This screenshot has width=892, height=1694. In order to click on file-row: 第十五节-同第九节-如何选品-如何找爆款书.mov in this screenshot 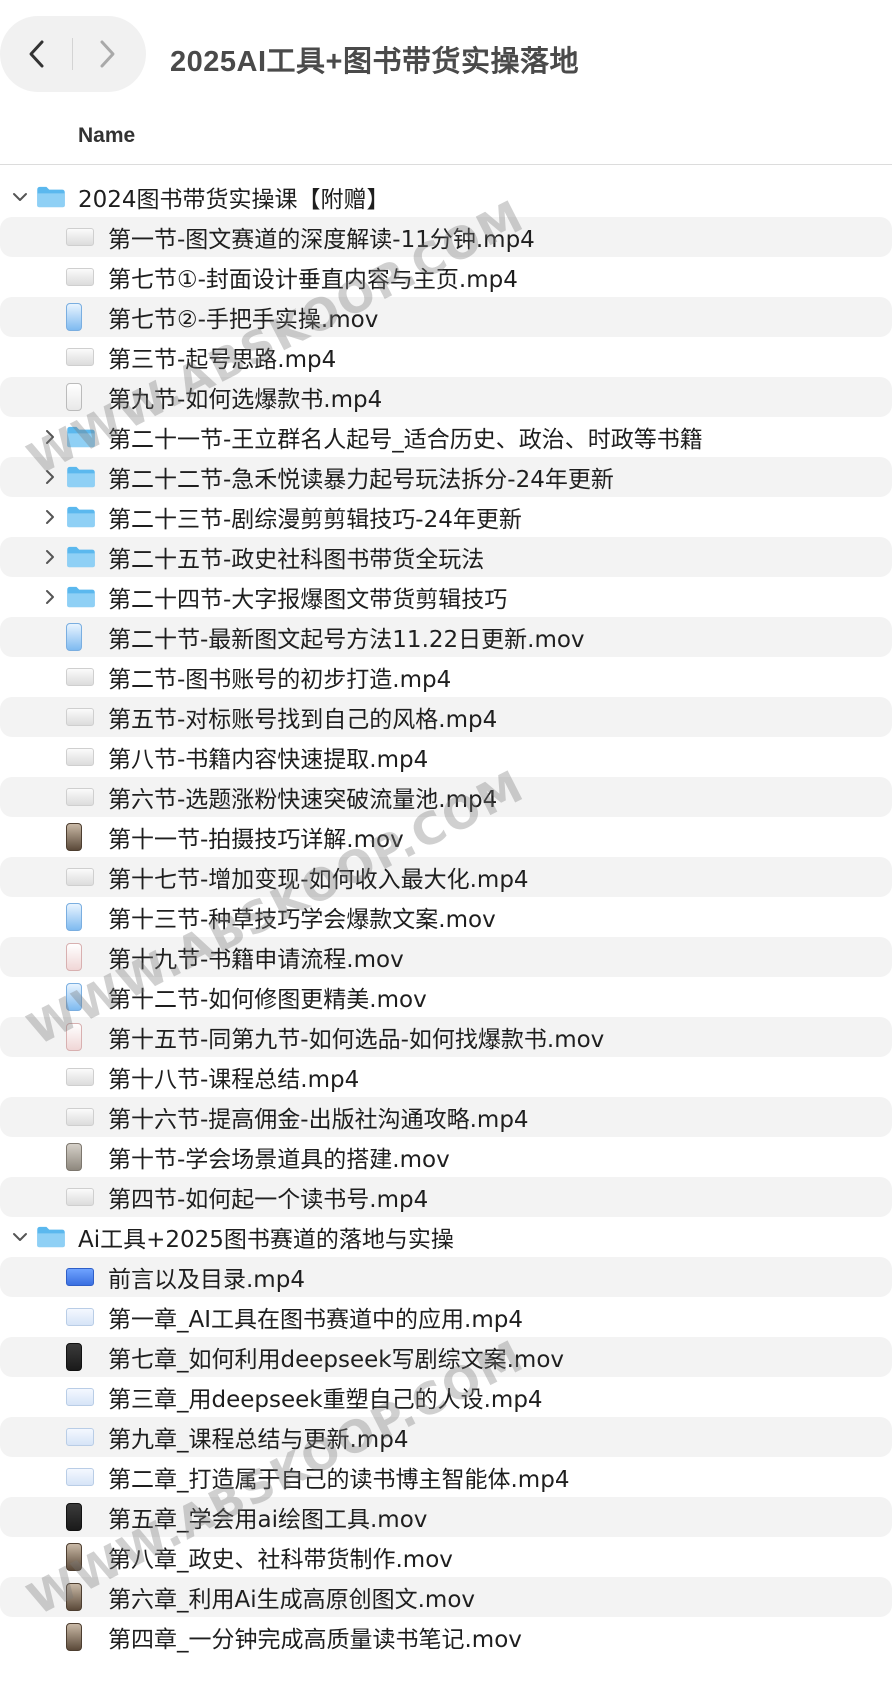, I will do `click(446, 1037)`.